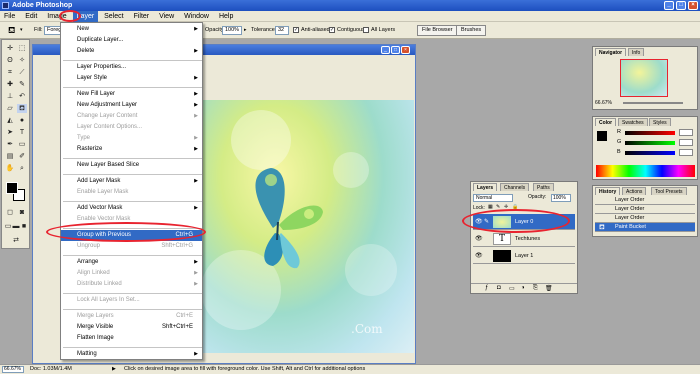 Image resolution: width=700 pixels, height=374 pixels. Describe the element at coordinates (535, 288) in the screenshot. I see `new-layer-icon: ⎘` at that location.